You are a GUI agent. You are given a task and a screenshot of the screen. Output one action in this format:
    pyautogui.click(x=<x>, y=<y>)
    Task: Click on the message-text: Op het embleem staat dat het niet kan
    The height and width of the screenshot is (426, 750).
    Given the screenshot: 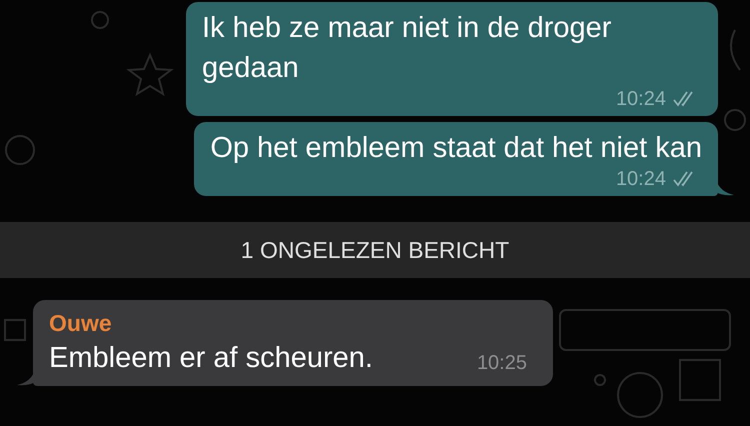 What is the action you would take?
    pyautogui.click(x=456, y=148)
    